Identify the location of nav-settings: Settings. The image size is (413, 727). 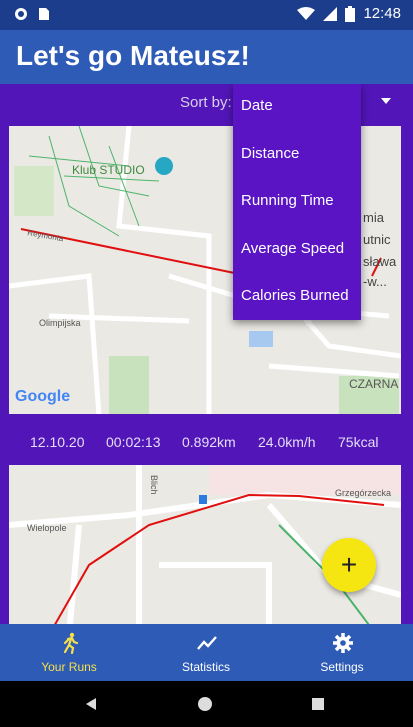
(342, 652).